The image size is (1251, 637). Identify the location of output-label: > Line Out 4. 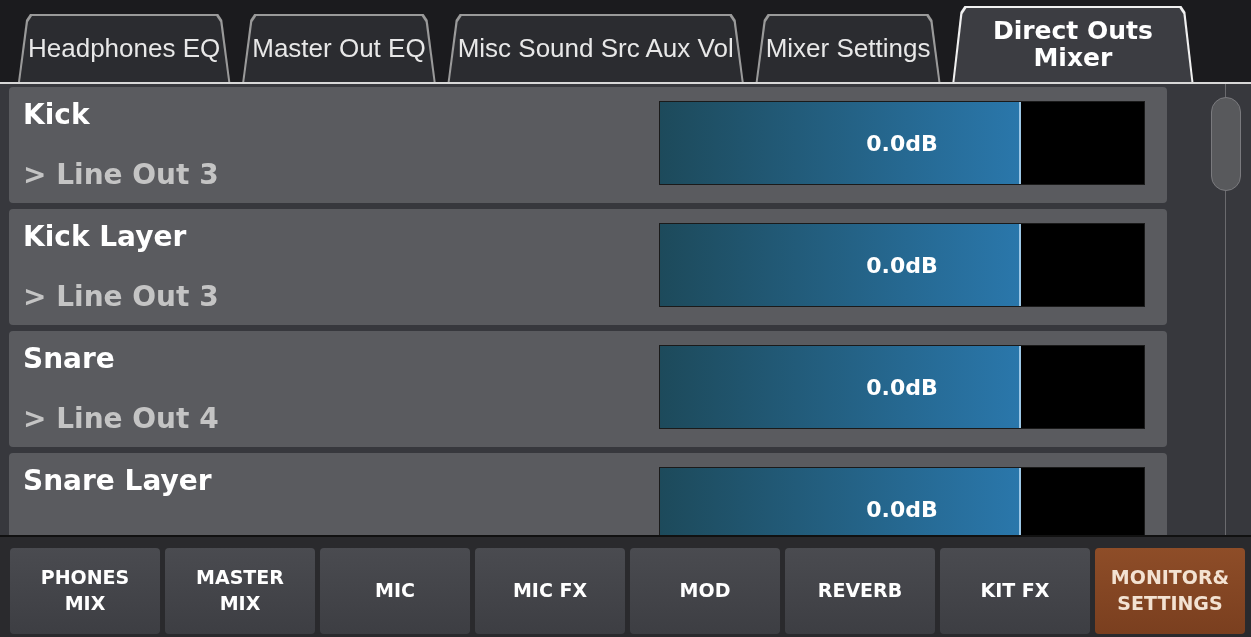
(121, 419).